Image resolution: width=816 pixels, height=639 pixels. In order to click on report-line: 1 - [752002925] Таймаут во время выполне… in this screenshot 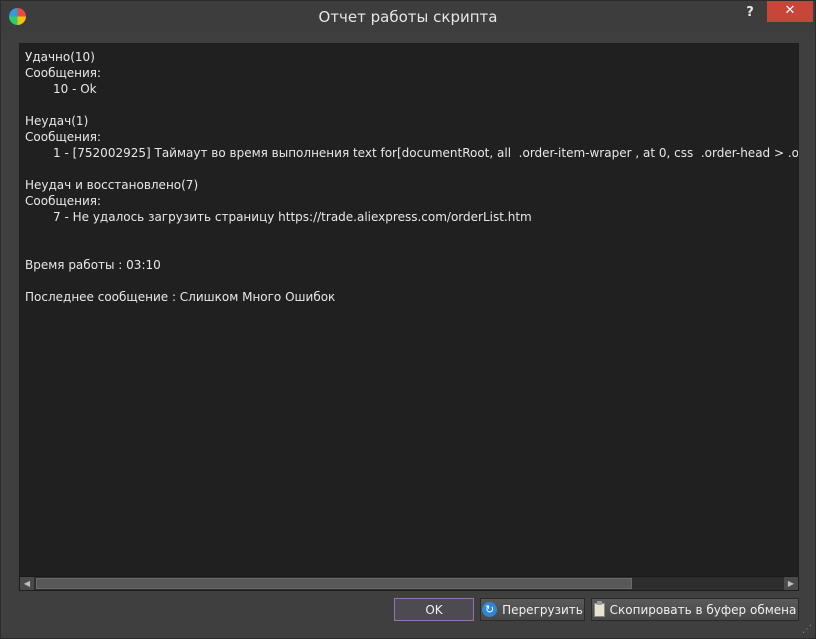, I will do `click(425, 153)`.